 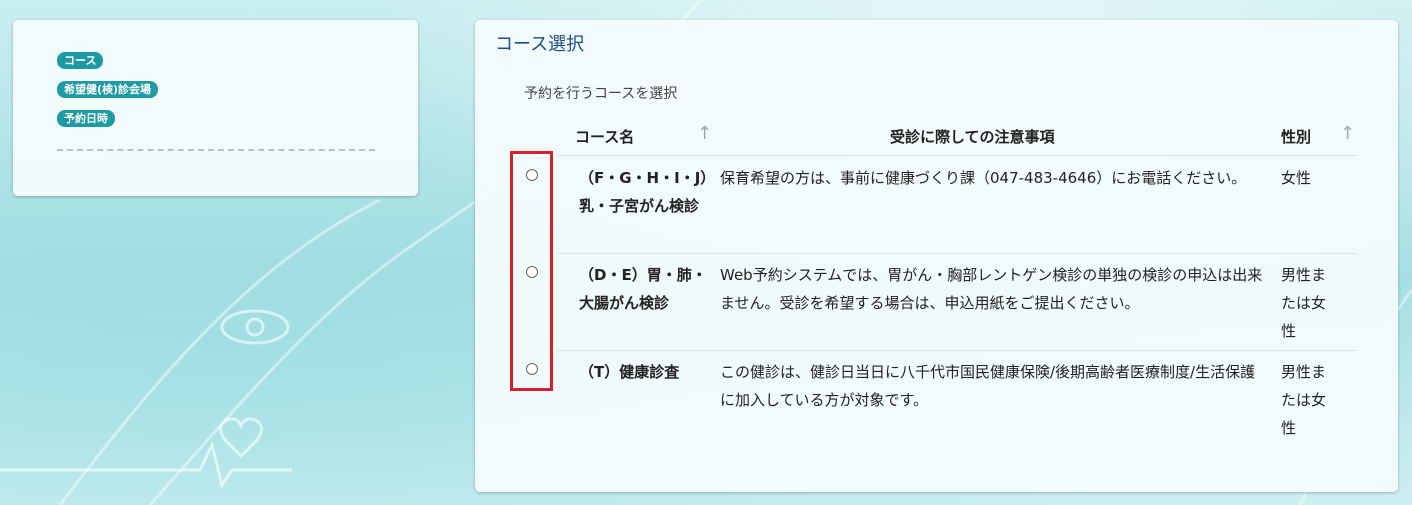 What do you see at coordinates (540, 44) in the screenshot?
I see `page-title: コース選択` at bounding box center [540, 44].